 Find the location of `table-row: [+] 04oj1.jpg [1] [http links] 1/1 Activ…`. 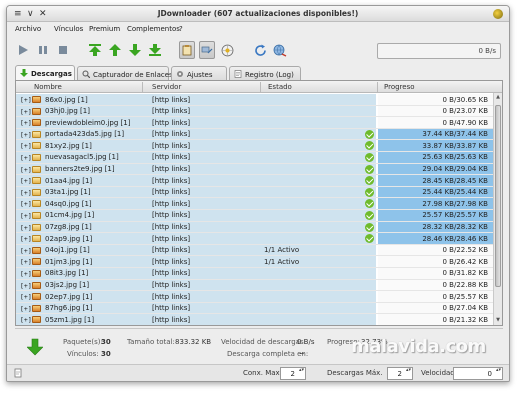

table-row: [+] 04oj1.jpg [1] [http links] 1/1 Activ… is located at coordinates (255, 250).